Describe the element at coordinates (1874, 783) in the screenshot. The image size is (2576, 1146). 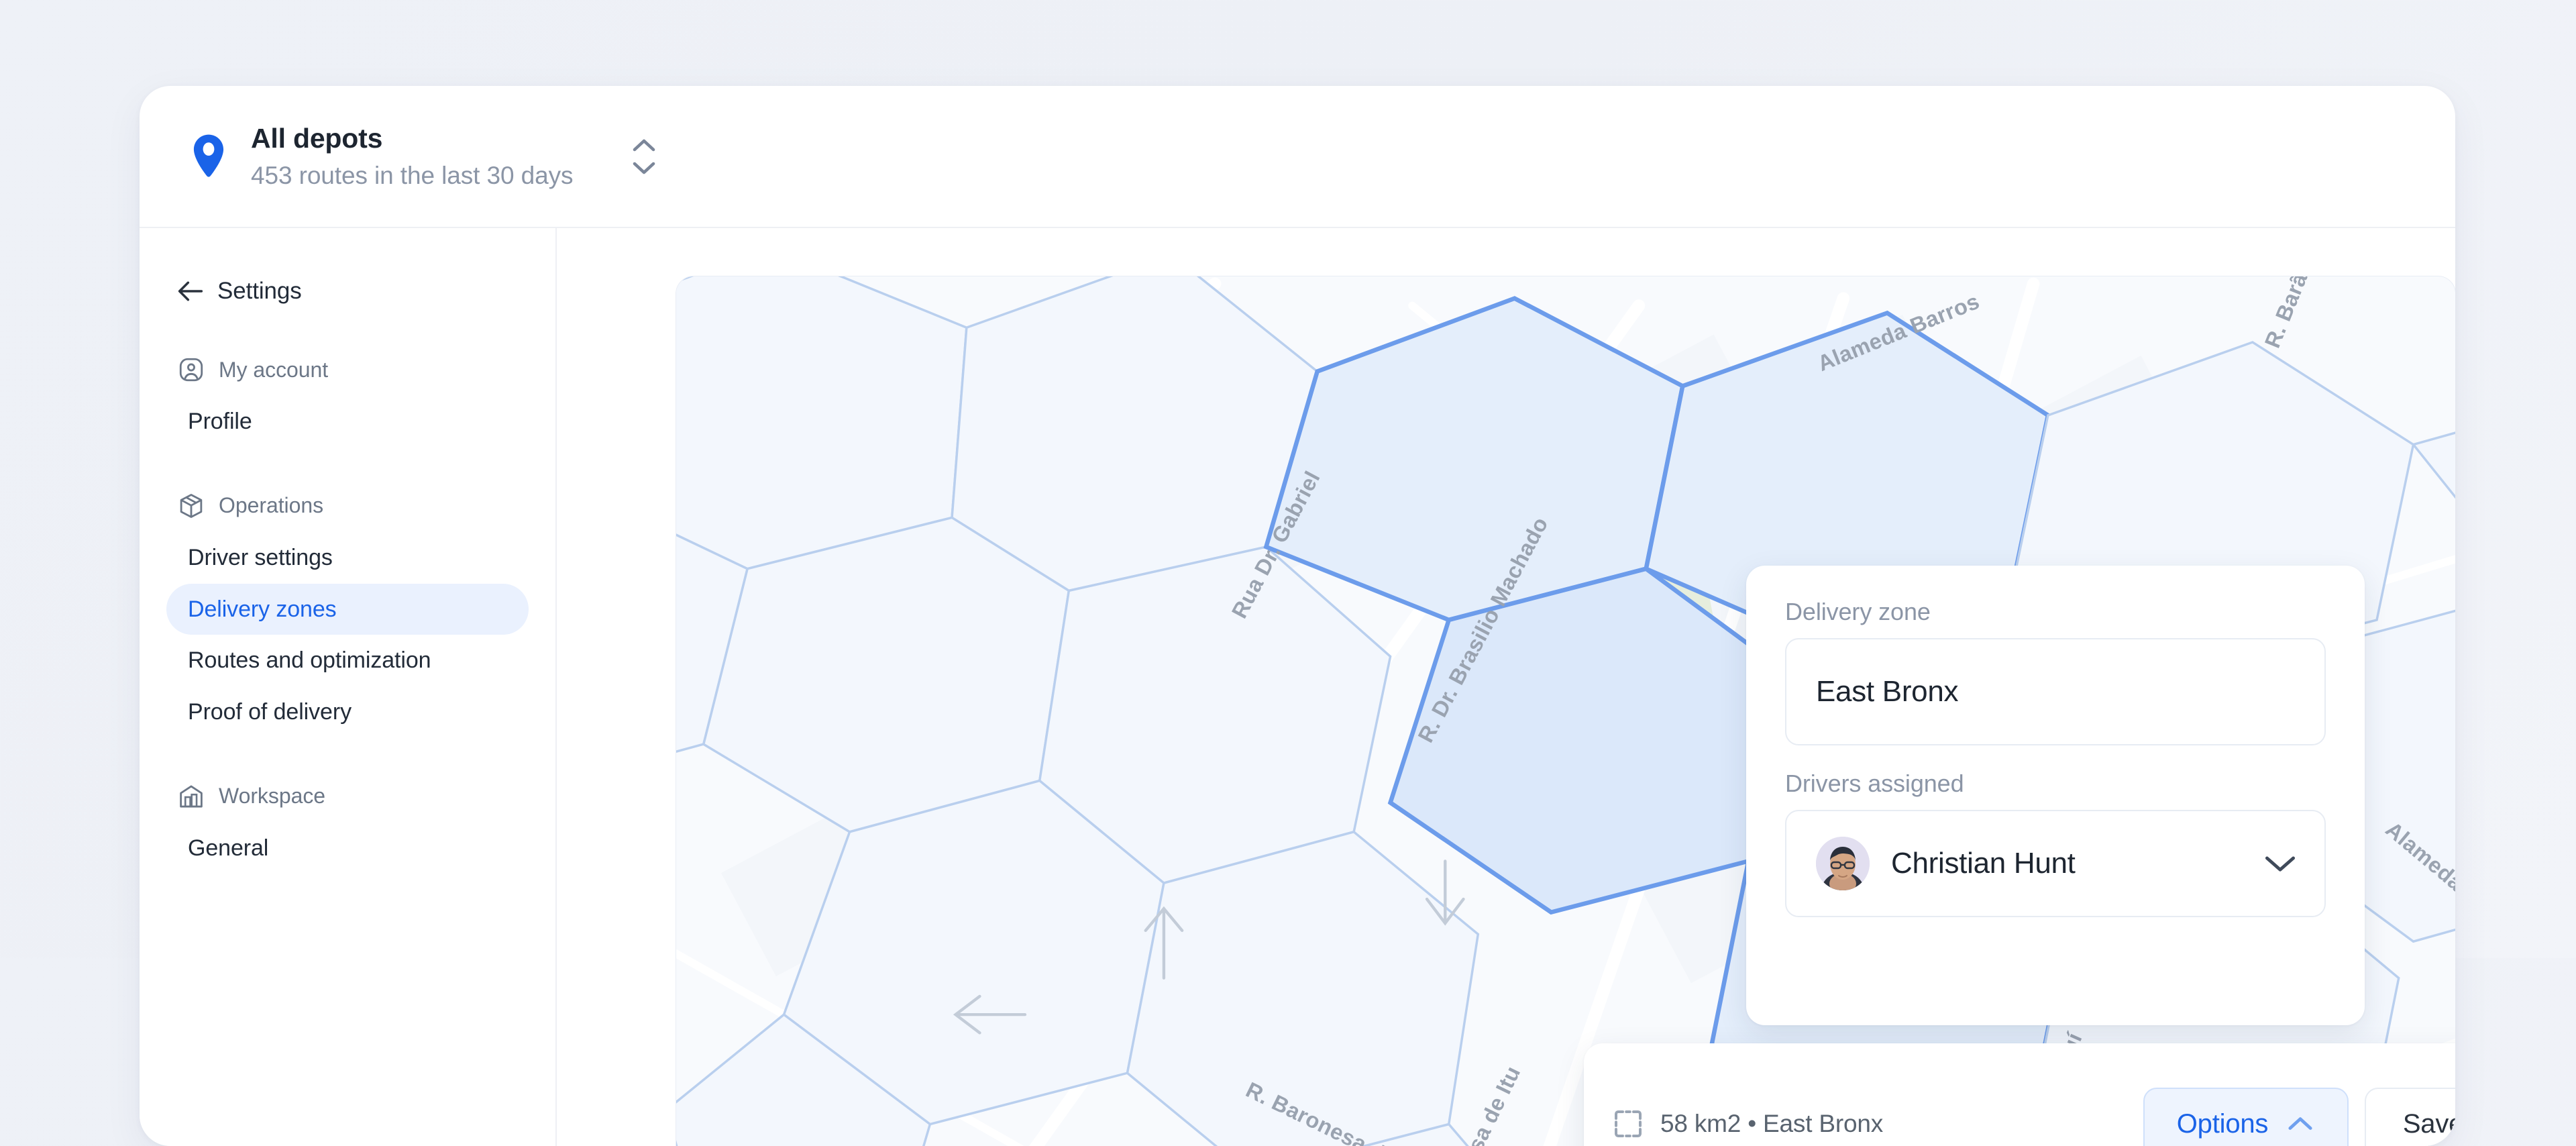
I see `drivers-assigned-label: Drivers assigned` at that location.